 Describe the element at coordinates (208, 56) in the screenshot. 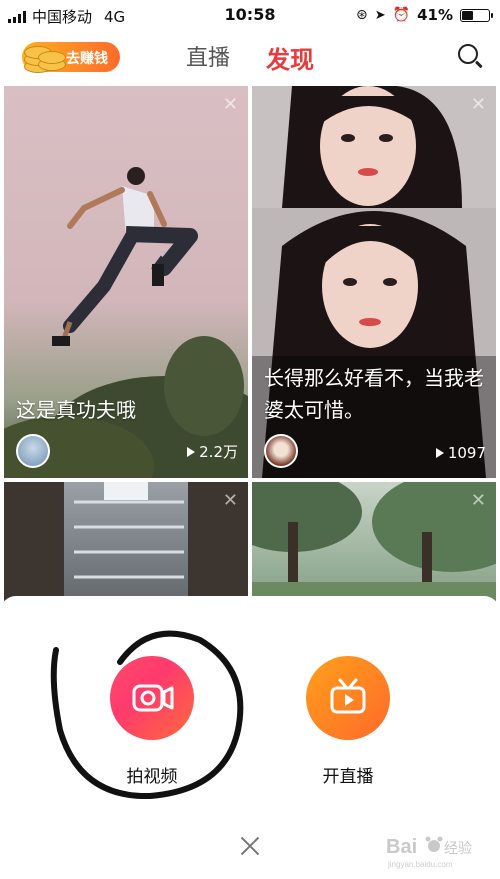

I see `tab-live: 直播` at that location.